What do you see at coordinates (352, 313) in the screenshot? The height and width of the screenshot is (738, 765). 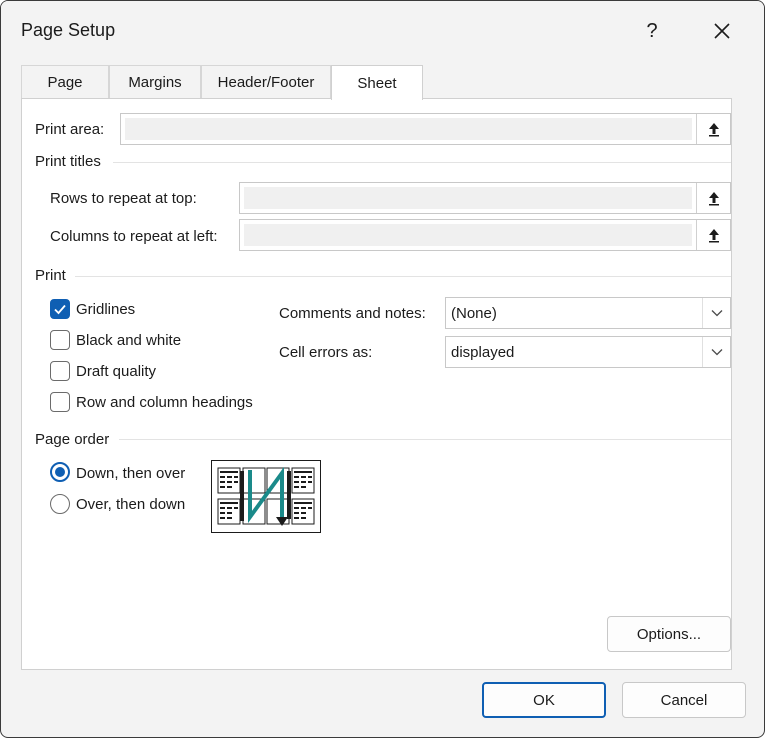 I see `comments-label: Comments and notes:` at bounding box center [352, 313].